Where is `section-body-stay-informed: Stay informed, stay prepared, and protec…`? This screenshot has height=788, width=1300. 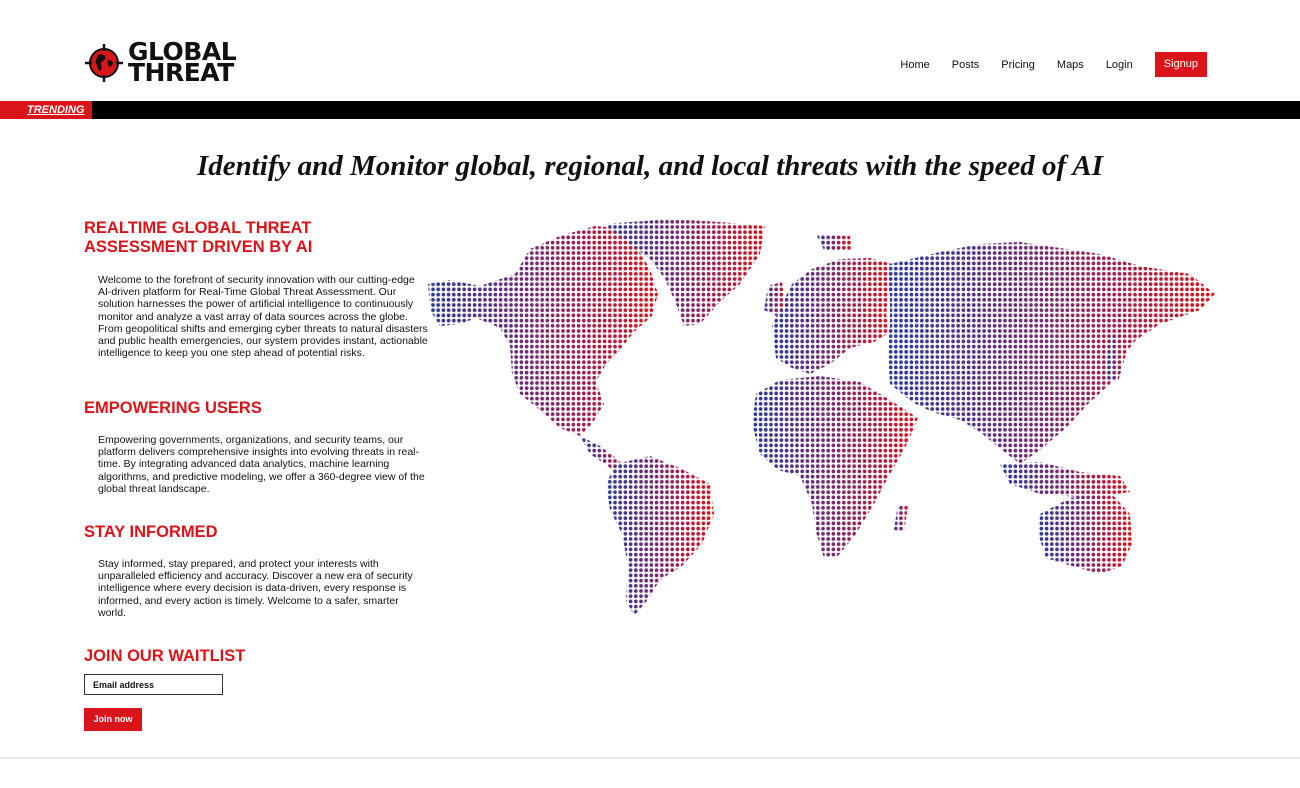 section-body-stay-informed: Stay informed, stay prepared, and protec… is located at coordinates (255, 588).